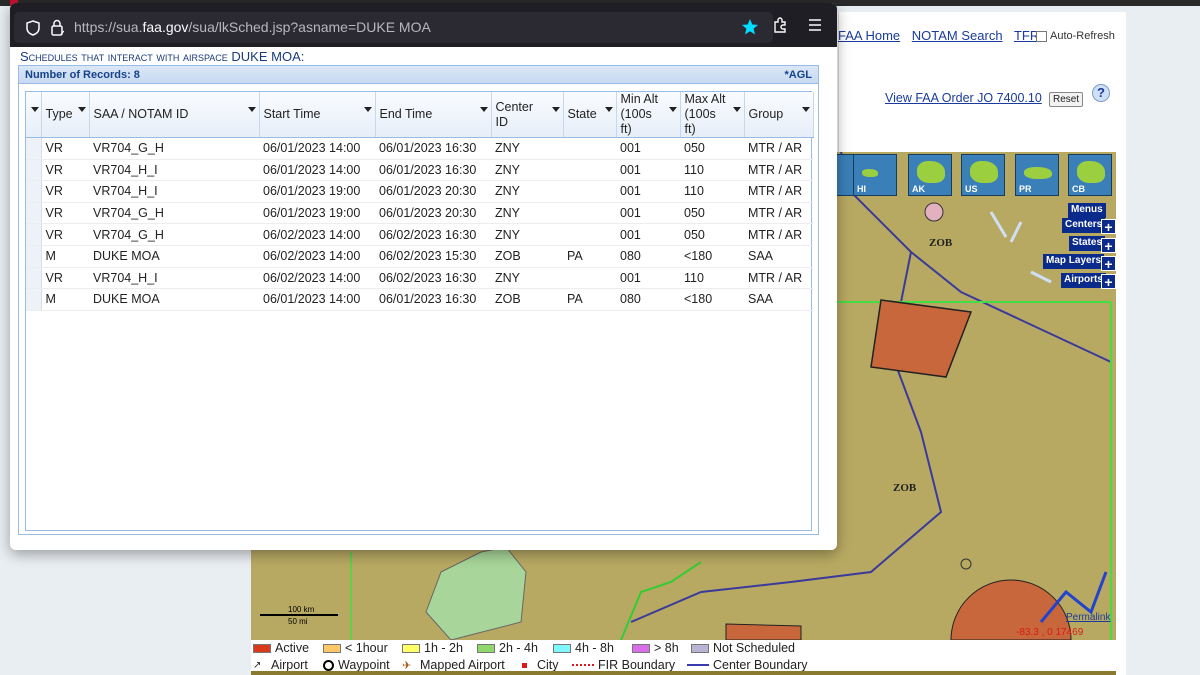  What do you see at coordinates (1108, 264) in the screenshot?
I see `map-layers-expand-icon: +` at bounding box center [1108, 264].